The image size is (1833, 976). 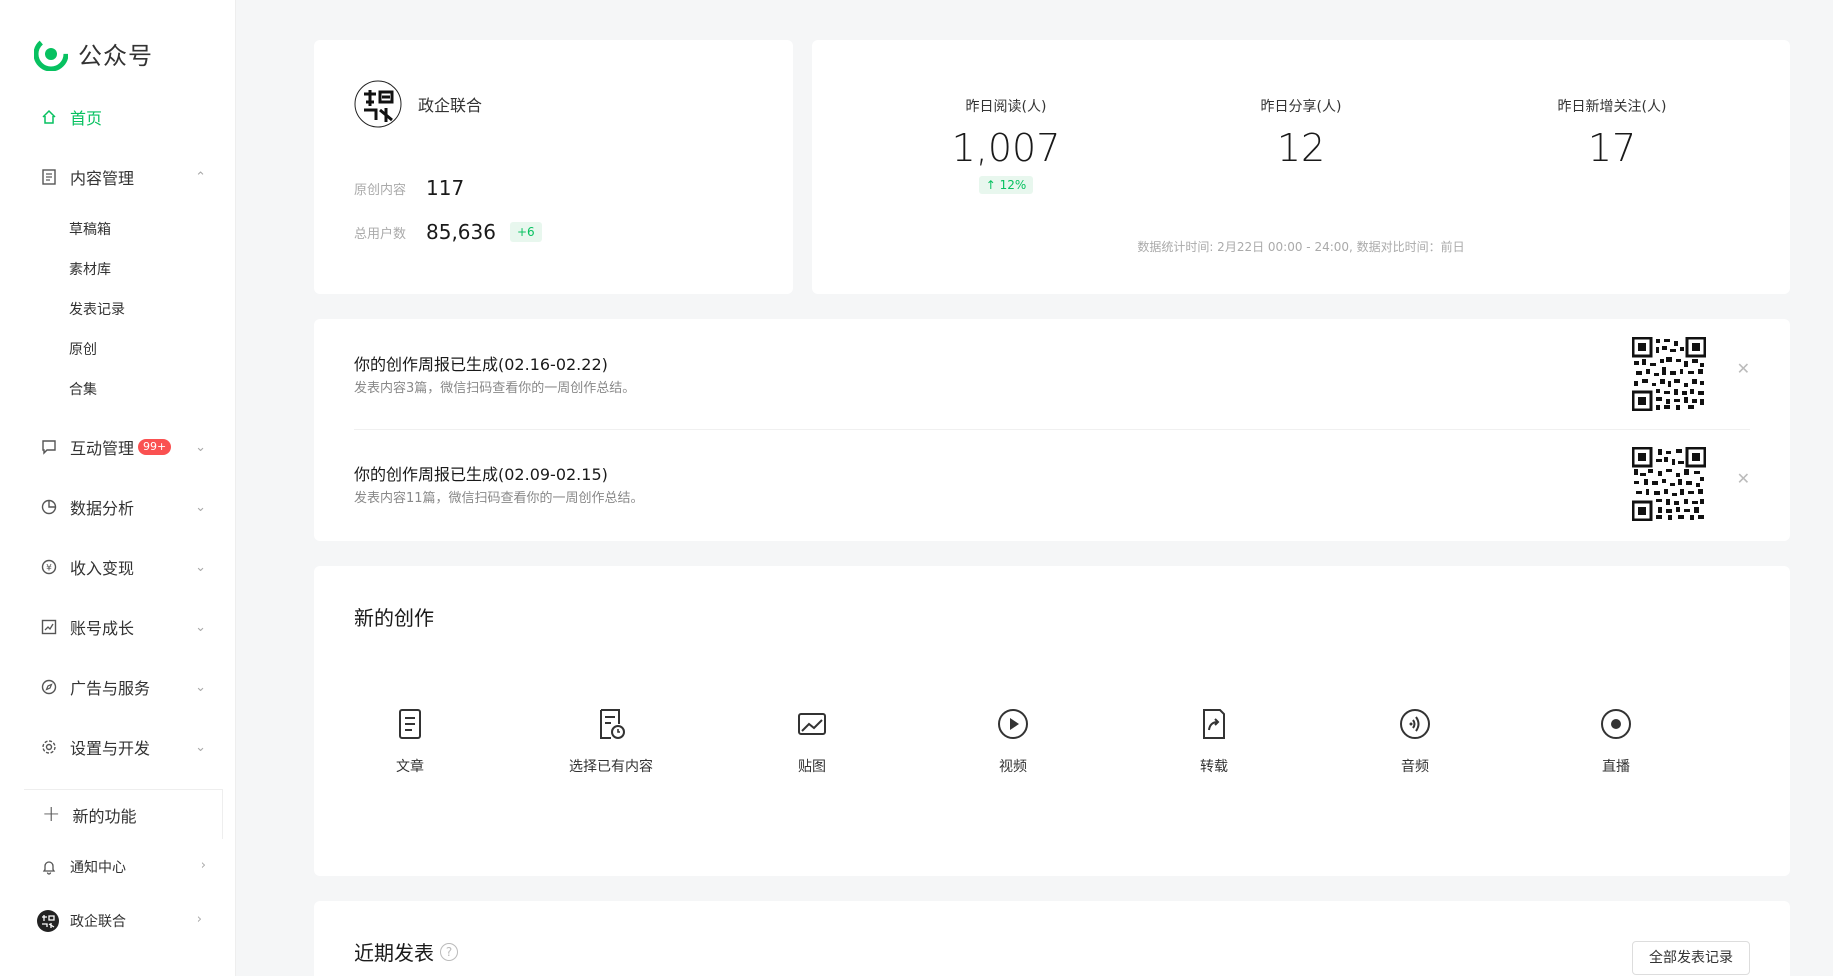 What do you see at coordinates (48, 921) in the screenshot?
I see `avatar` at bounding box center [48, 921].